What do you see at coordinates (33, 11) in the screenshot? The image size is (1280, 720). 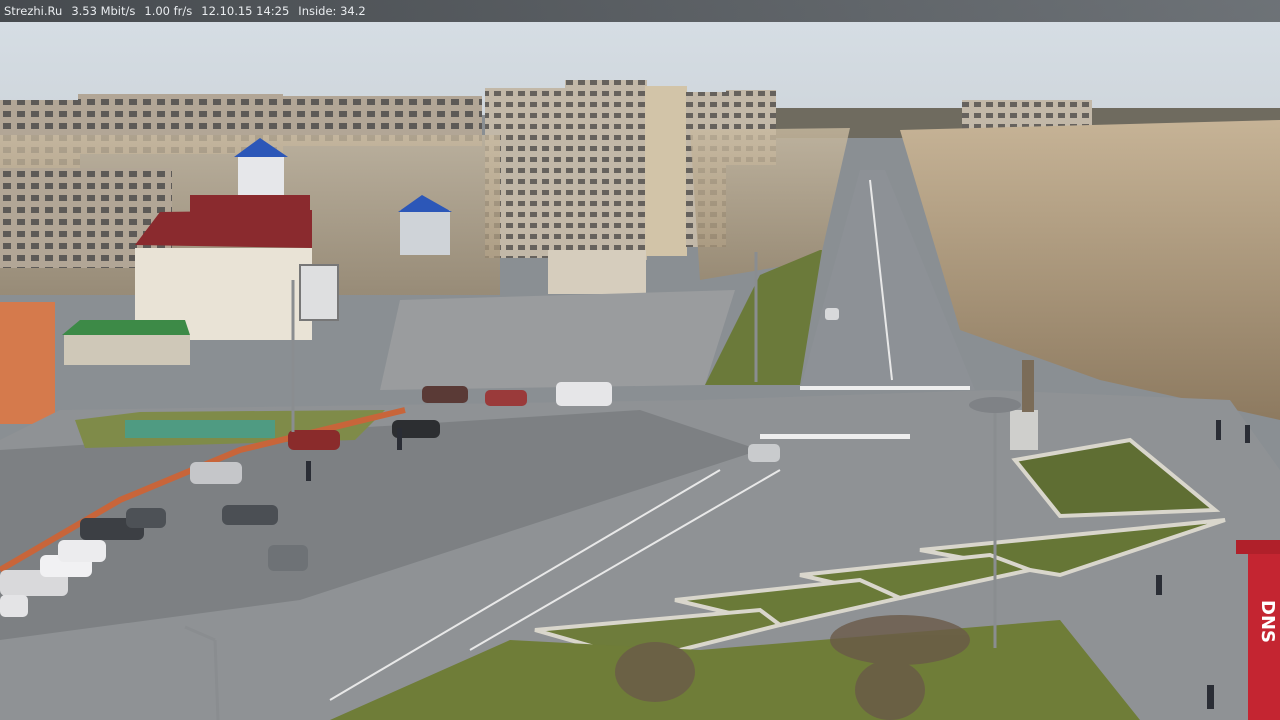 I see `site-name: Strezhi.Ru` at bounding box center [33, 11].